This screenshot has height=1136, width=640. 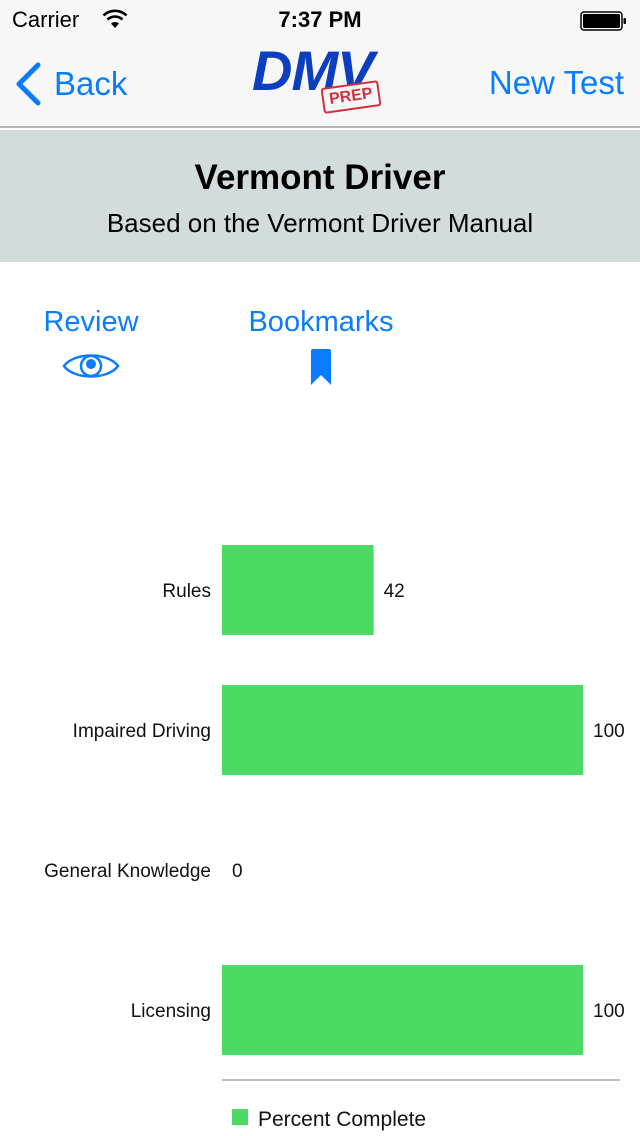 I want to click on page-subtitle: Based on the Vermont Driver Manual, so click(x=320, y=223).